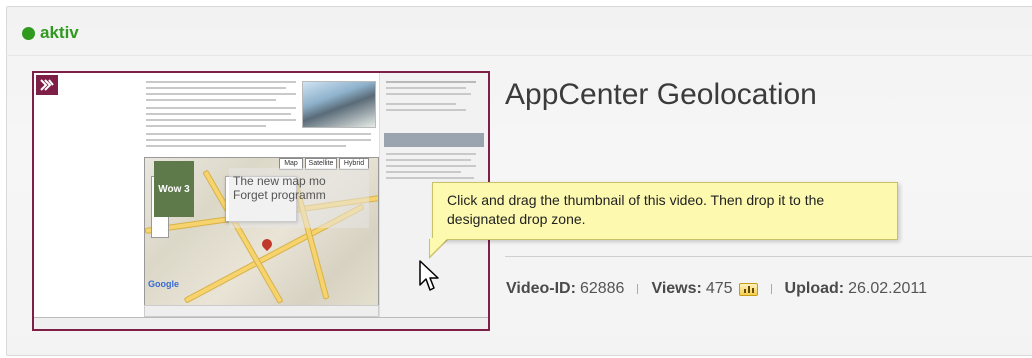 Image resolution: width=1032 pixels, height=358 pixels. I want to click on status-label: aktiv, so click(59, 32).